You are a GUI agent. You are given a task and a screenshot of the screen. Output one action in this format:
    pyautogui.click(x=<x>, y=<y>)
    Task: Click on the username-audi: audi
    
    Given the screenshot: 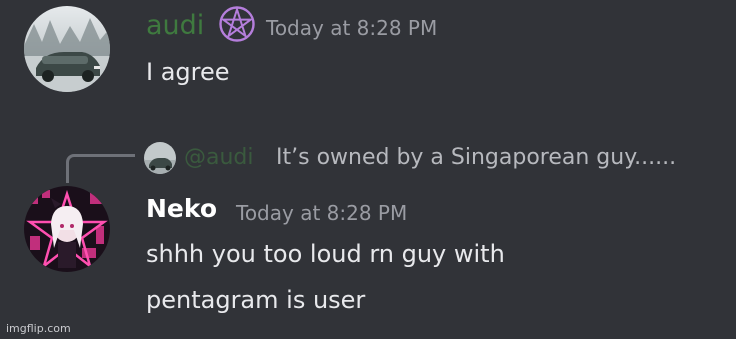 What is the action you would take?
    pyautogui.click(x=175, y=25)
    